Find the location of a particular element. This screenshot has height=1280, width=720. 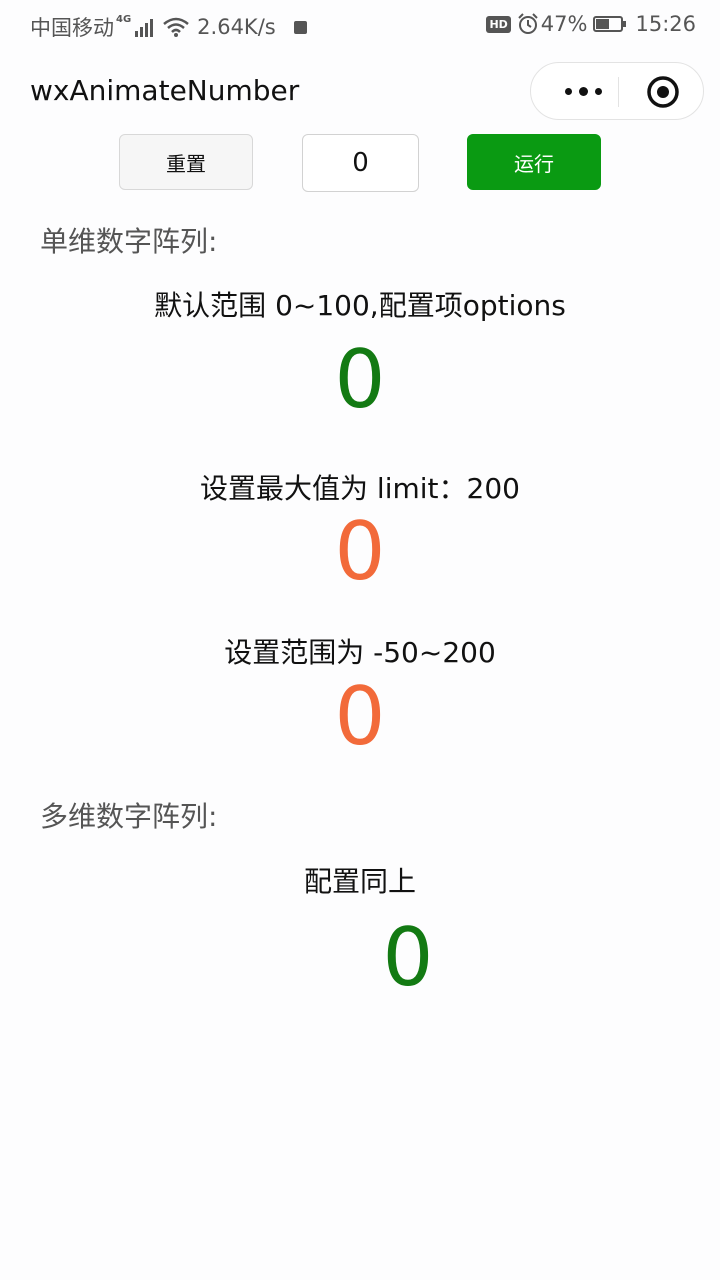

page-title: wxAnimateNumber is located at coordinates (165, 90).